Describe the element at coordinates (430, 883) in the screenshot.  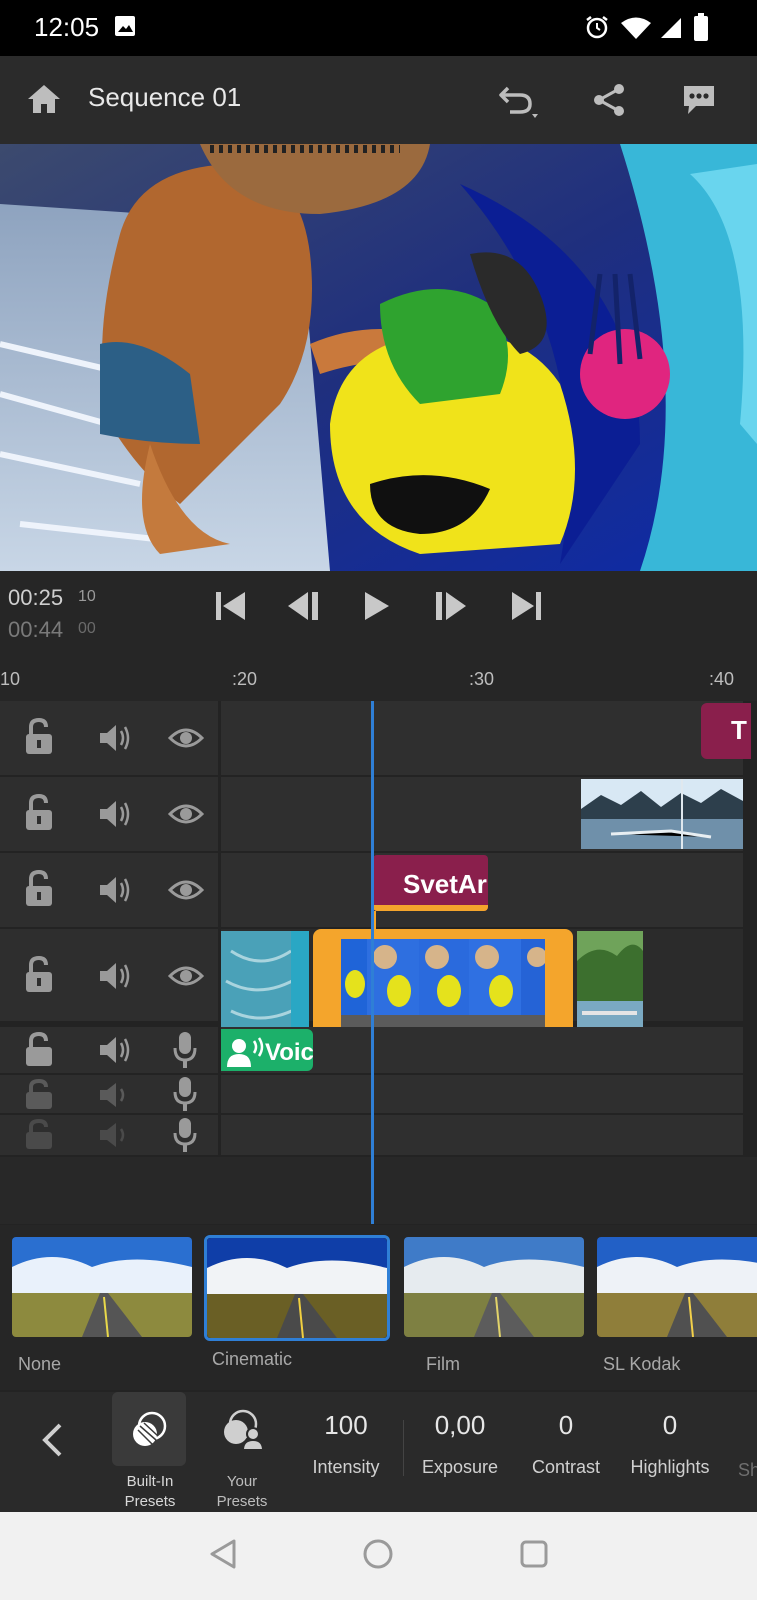
I see `title-clip-svetar: SvetAr` at that location.